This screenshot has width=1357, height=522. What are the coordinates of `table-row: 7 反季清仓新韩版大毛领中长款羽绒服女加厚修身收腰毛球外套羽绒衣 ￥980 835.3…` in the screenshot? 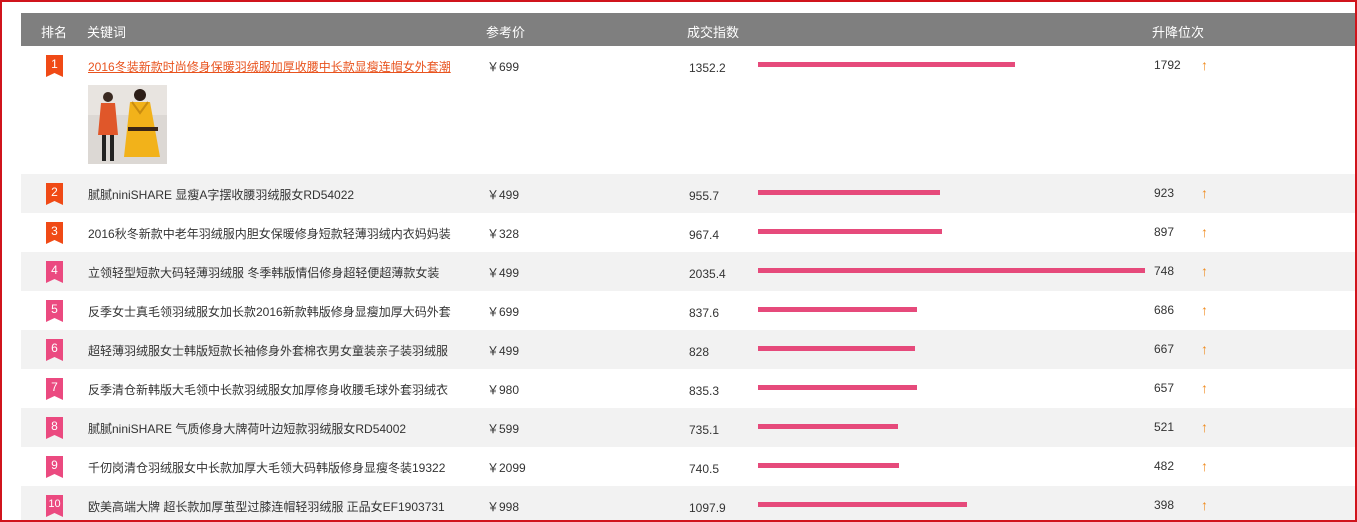 It's located at (688, 388).